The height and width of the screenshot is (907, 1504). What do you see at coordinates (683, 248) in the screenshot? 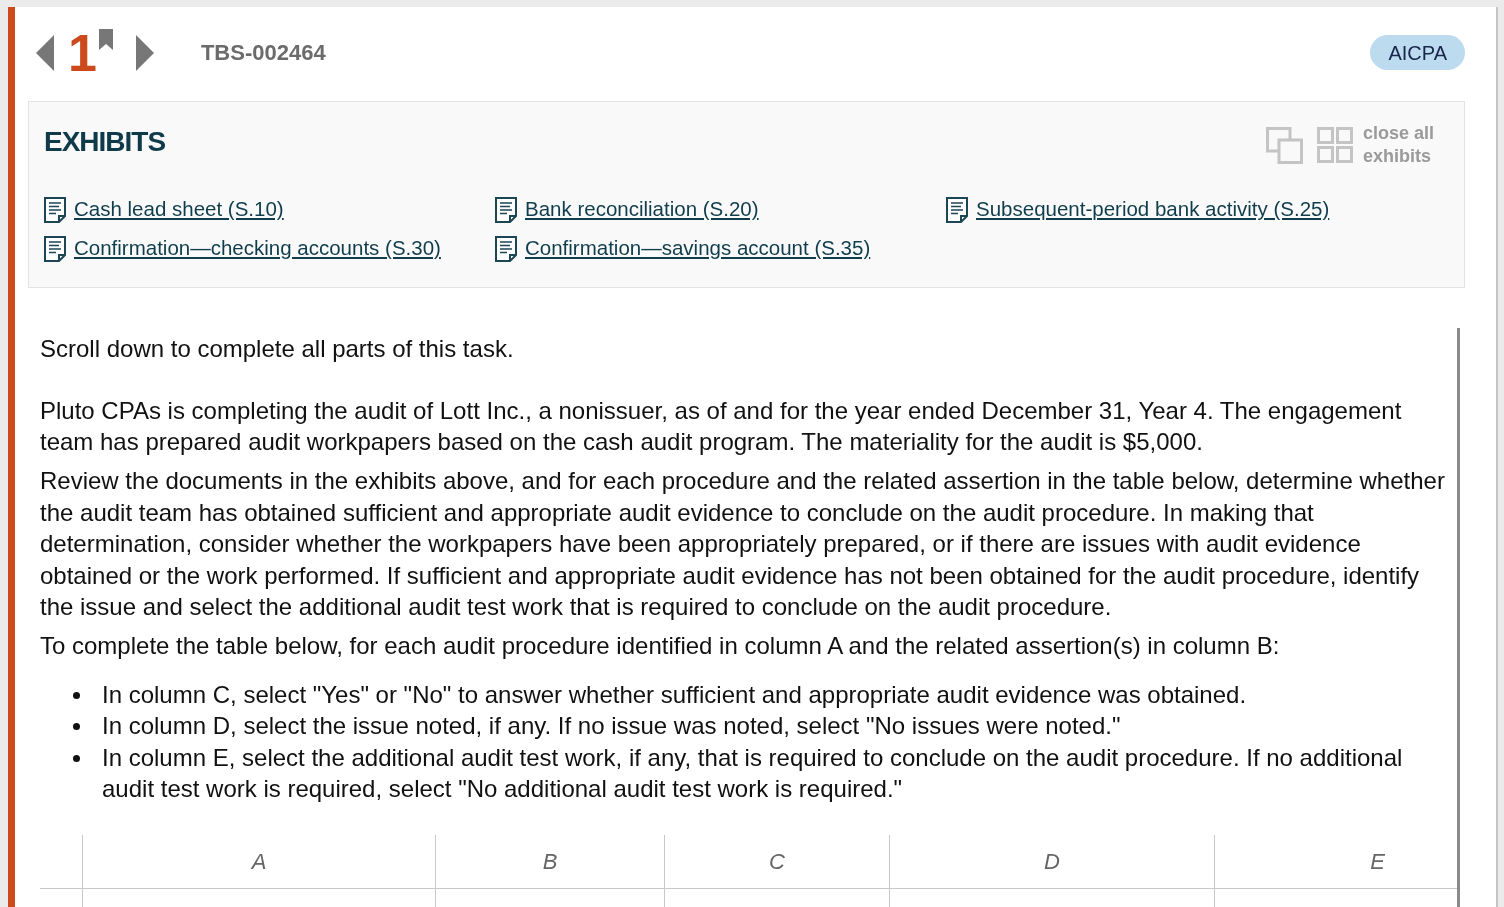
I see `exhibit-link: Confirmation—savings account (S.35)` at bounding box center [683, 248].